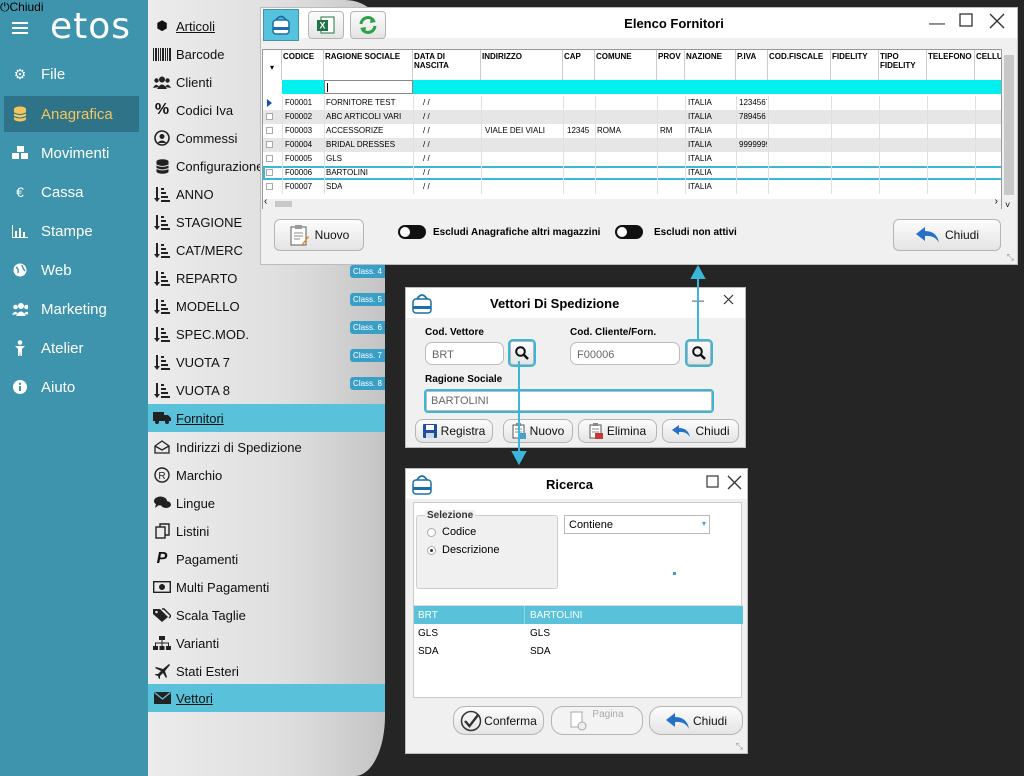  I want to click on hamburger-menu-icon, so click(20, 28).